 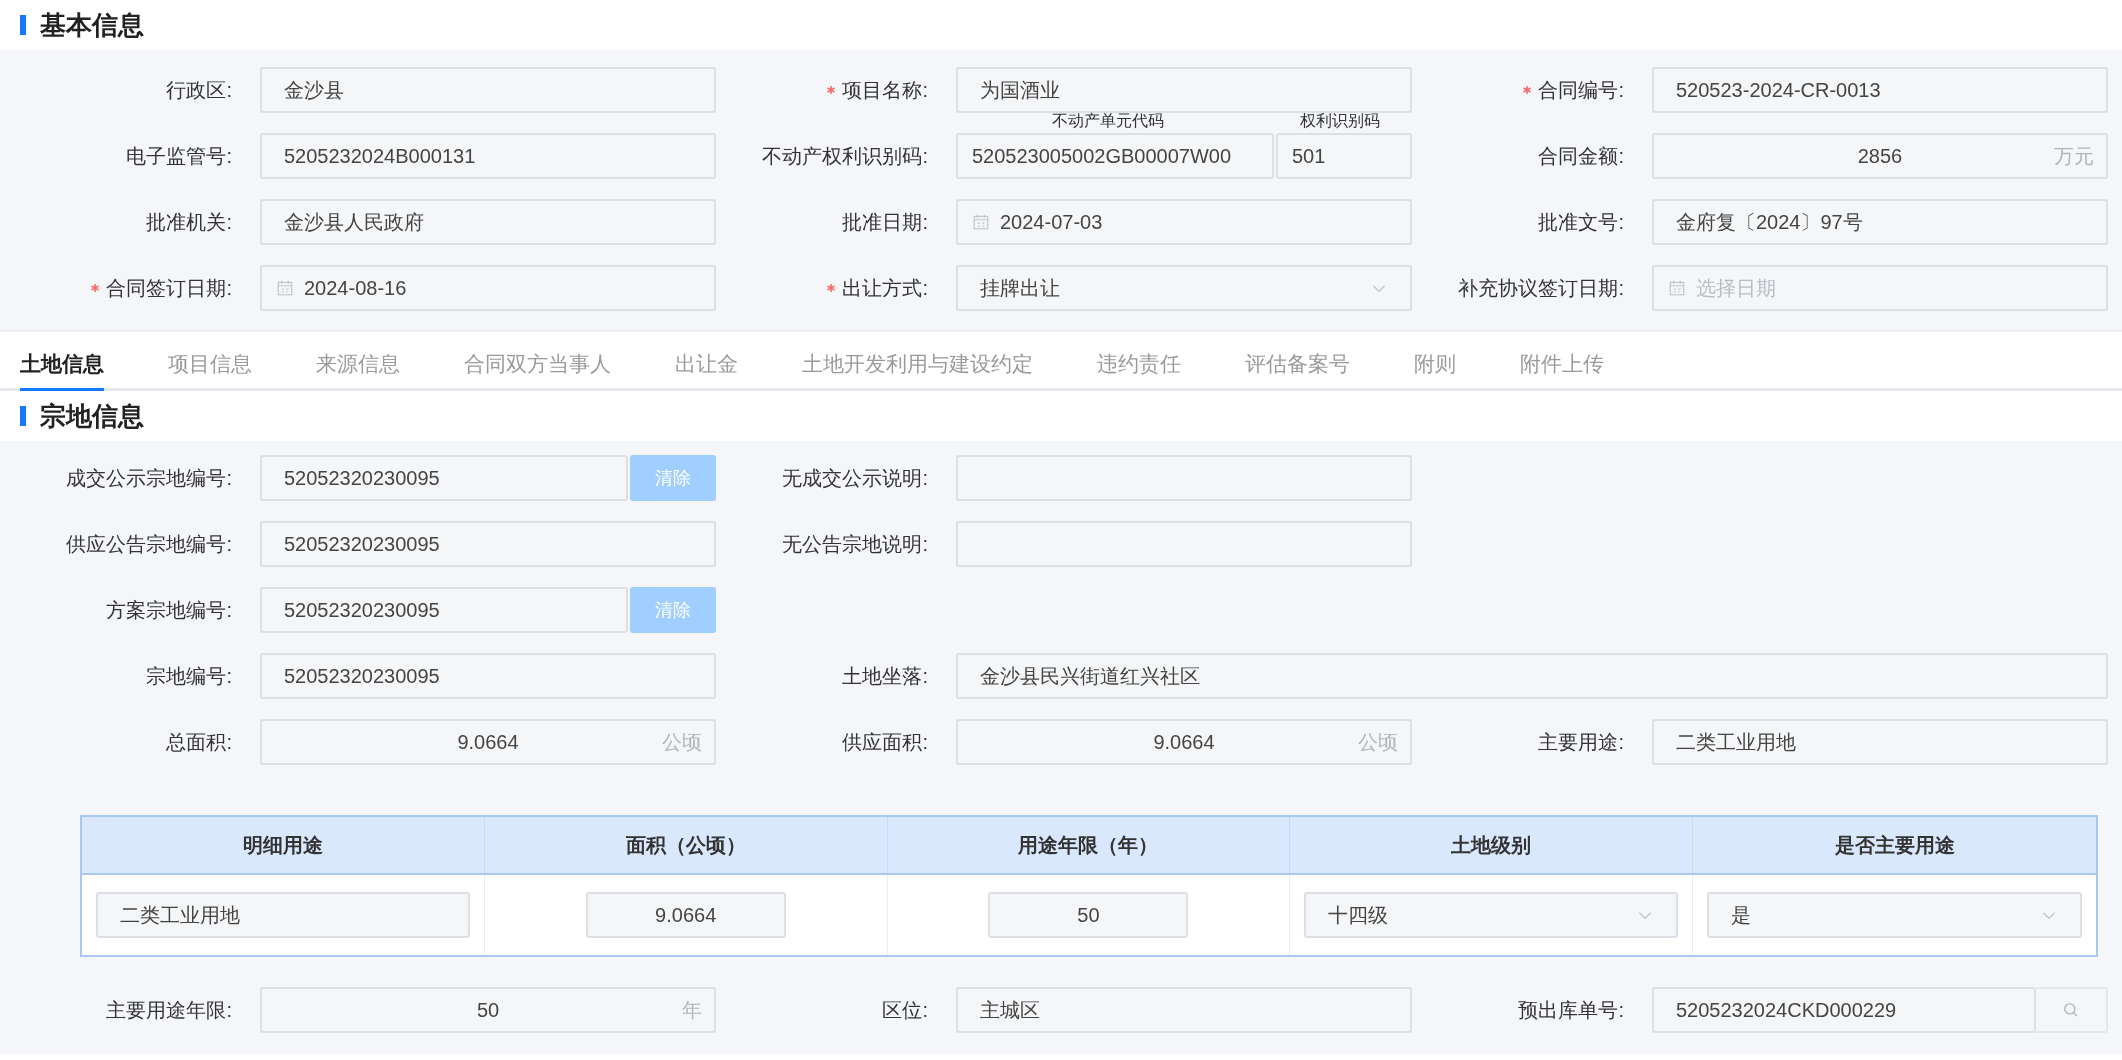 I want to click on text-field: 5205232024CKD000229, so click(x=1844, y=1010).